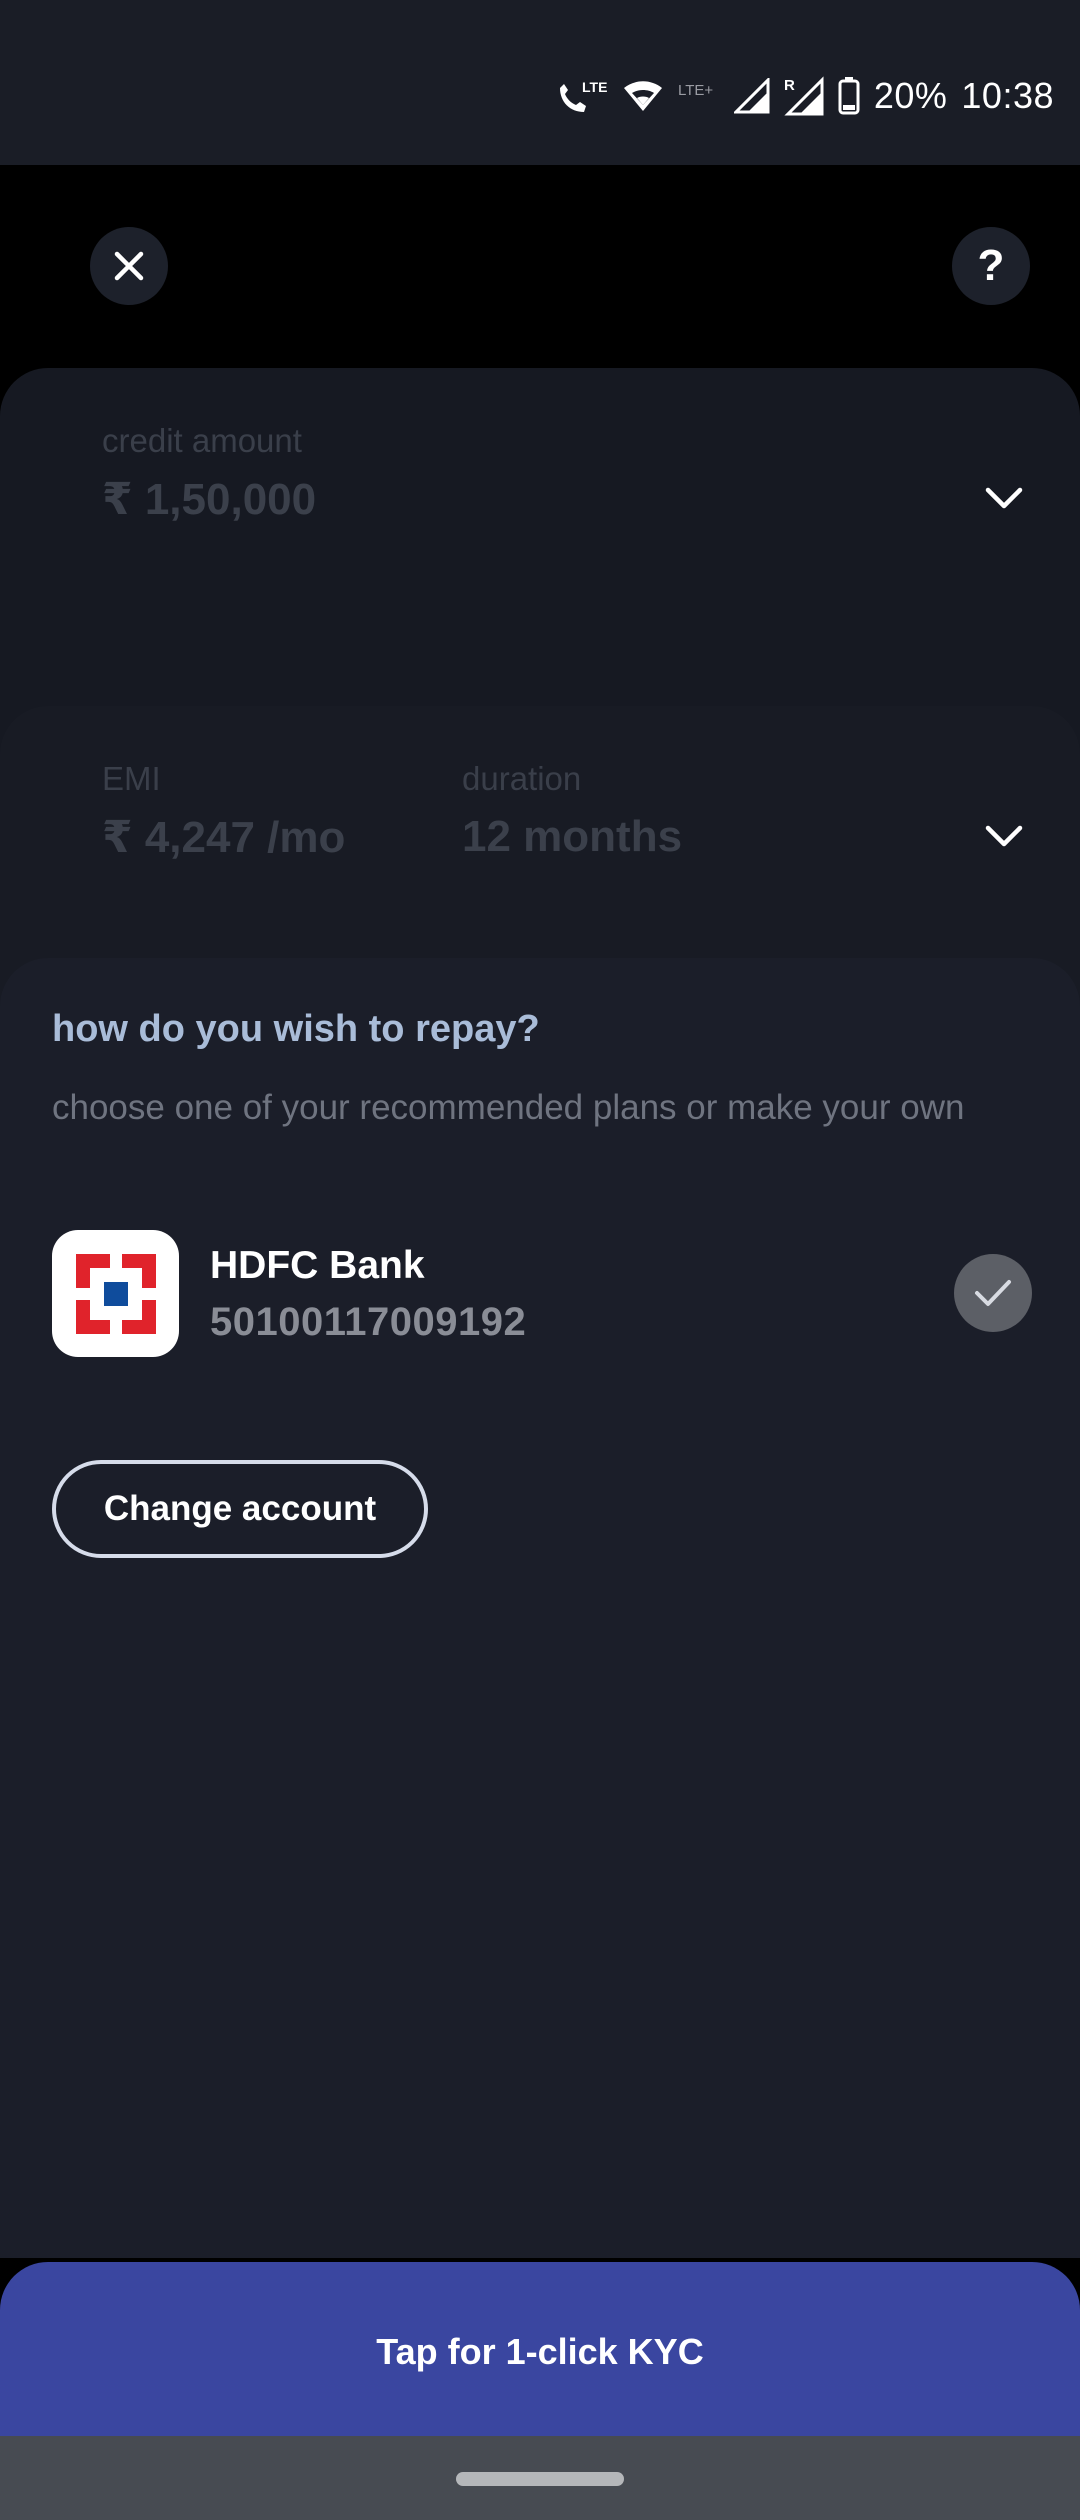 The width and height of the screenshot is (1080, 2520). What do you see at coordinates (209, 499) in the screenshot?
I see `credit-amount-value: ₹ 1,50,000` at bounding box center [209, 499].